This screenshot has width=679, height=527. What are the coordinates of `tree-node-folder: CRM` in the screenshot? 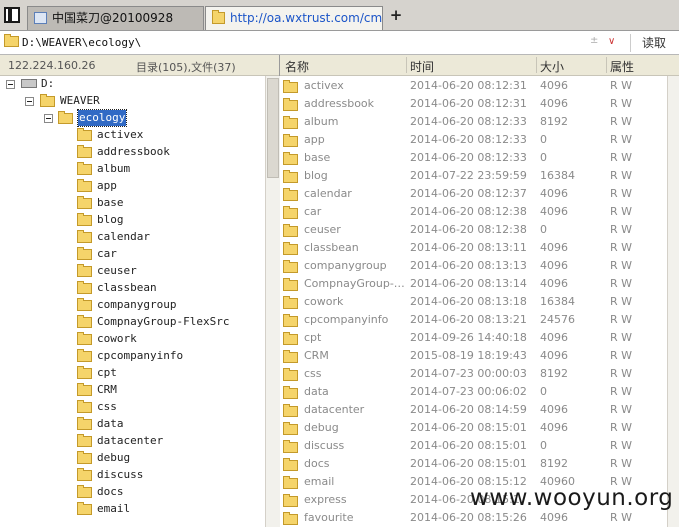 It's located at (132, 390).